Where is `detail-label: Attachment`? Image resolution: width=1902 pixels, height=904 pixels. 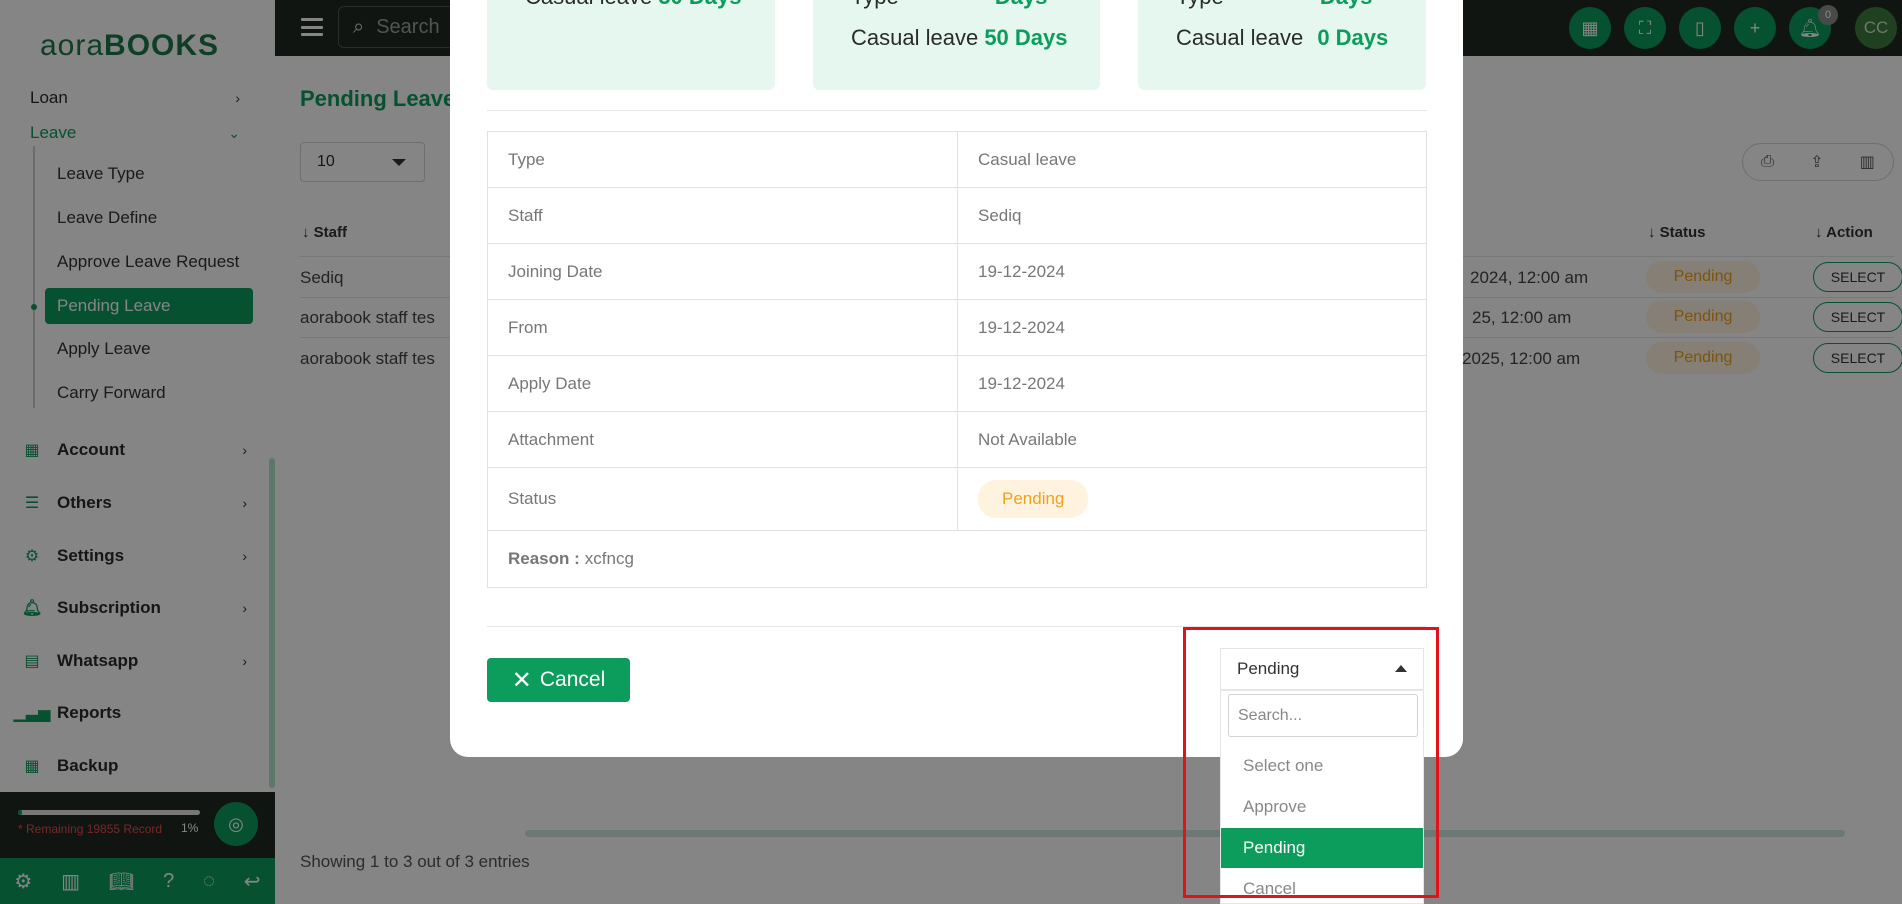
detail-label: Attachment is located at coordinates (723, 439).